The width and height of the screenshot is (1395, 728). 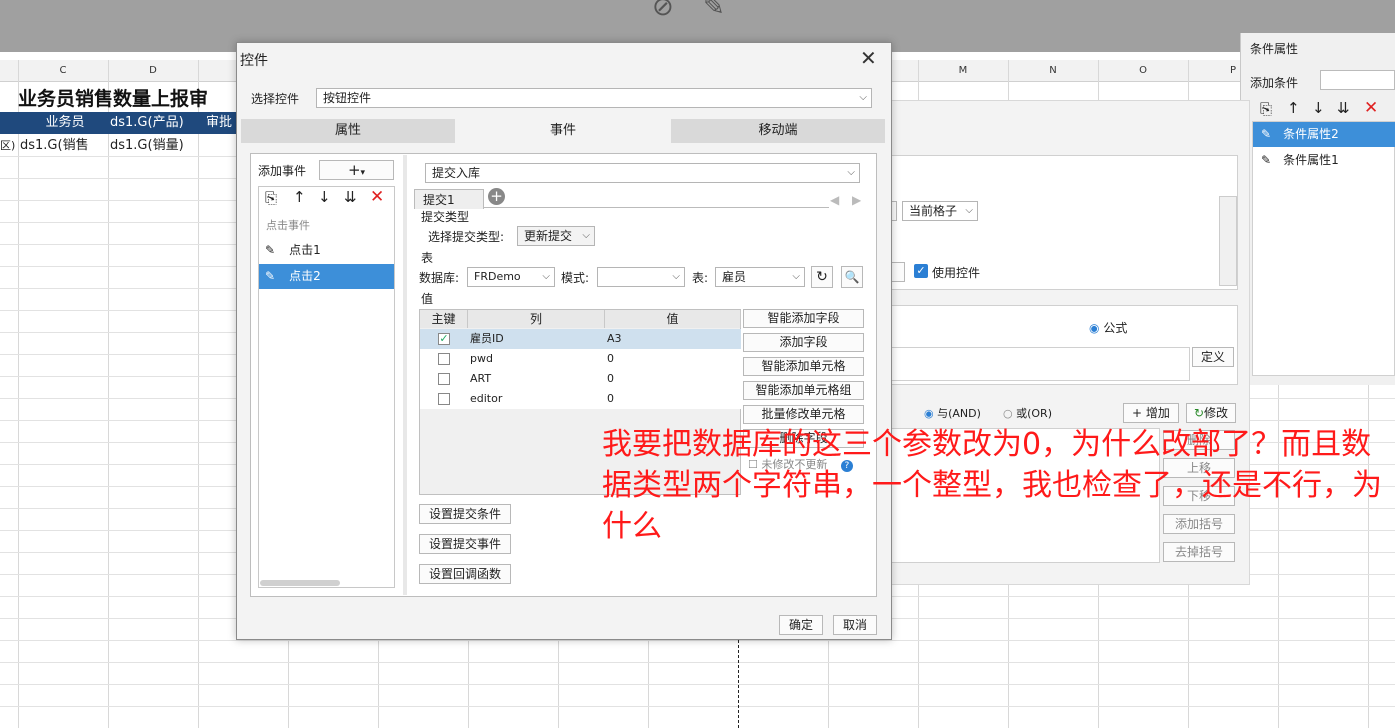 What do you see at coordinates (487, 338) in the screenshot?
I see `row-column: 雇员ID` at bounding box center [487, 338].